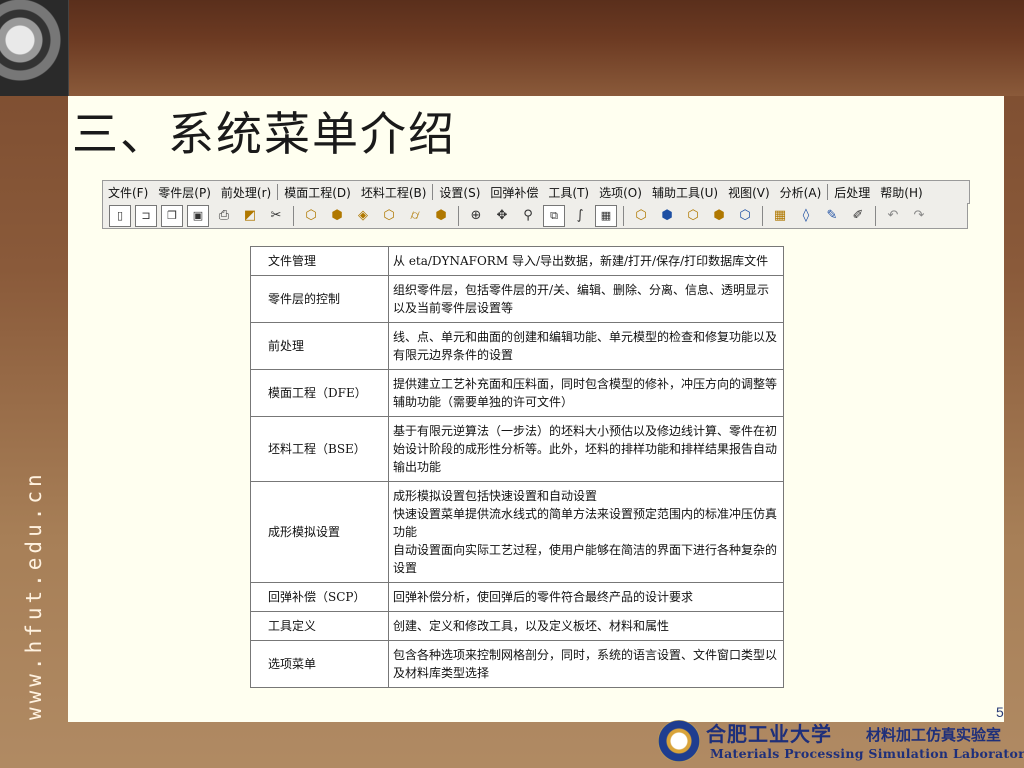 This screenshot has width=1024, height=768. I want to click on scissors-curve-icon: ✂, so click(276, 216).